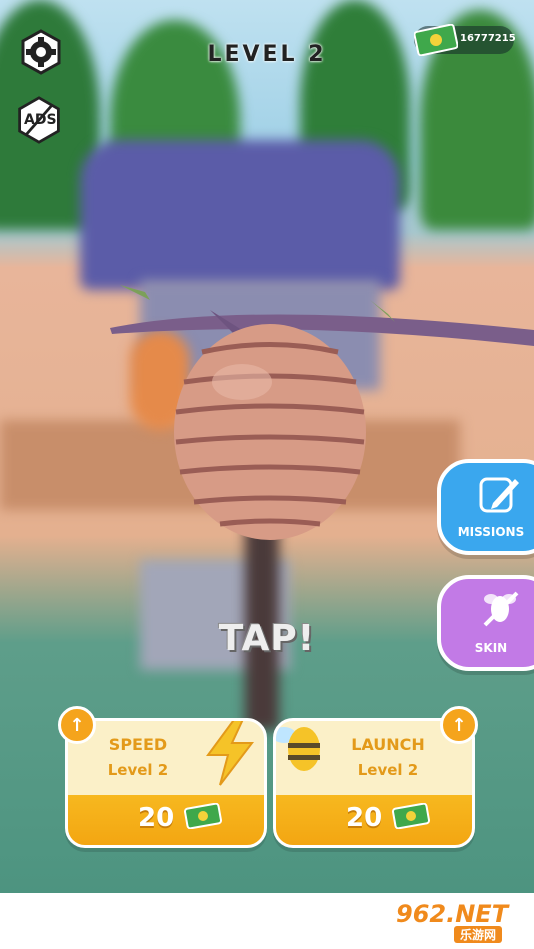 The image size is (534, 949). I want to click on money-counter: 16777215, so click(465, 40).